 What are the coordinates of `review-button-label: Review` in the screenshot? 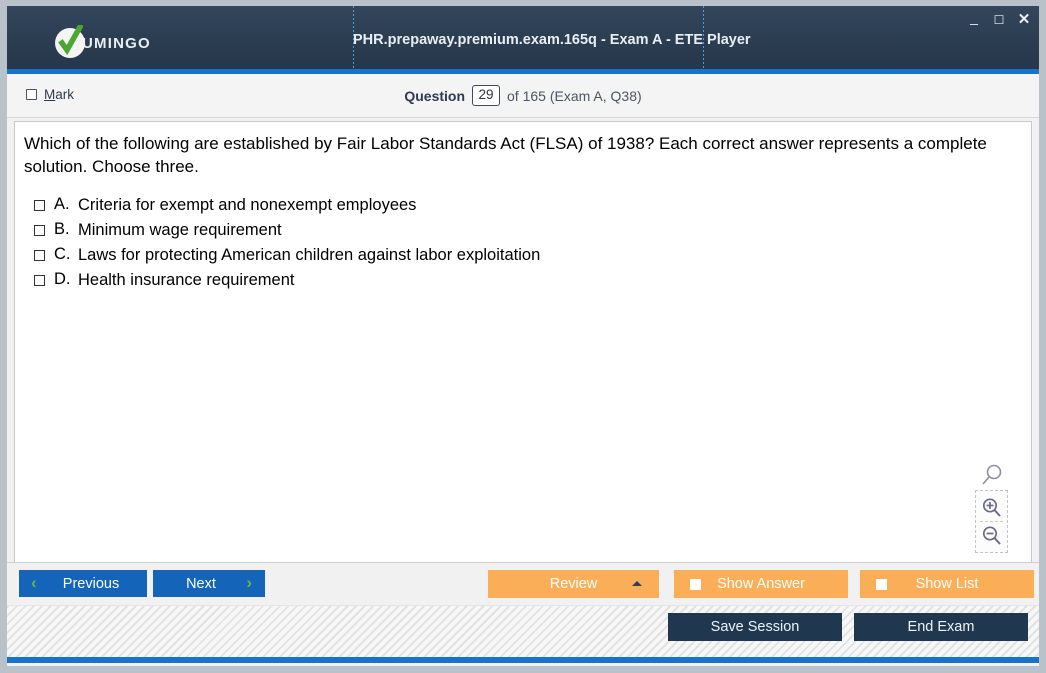 It's located at (573, 584).